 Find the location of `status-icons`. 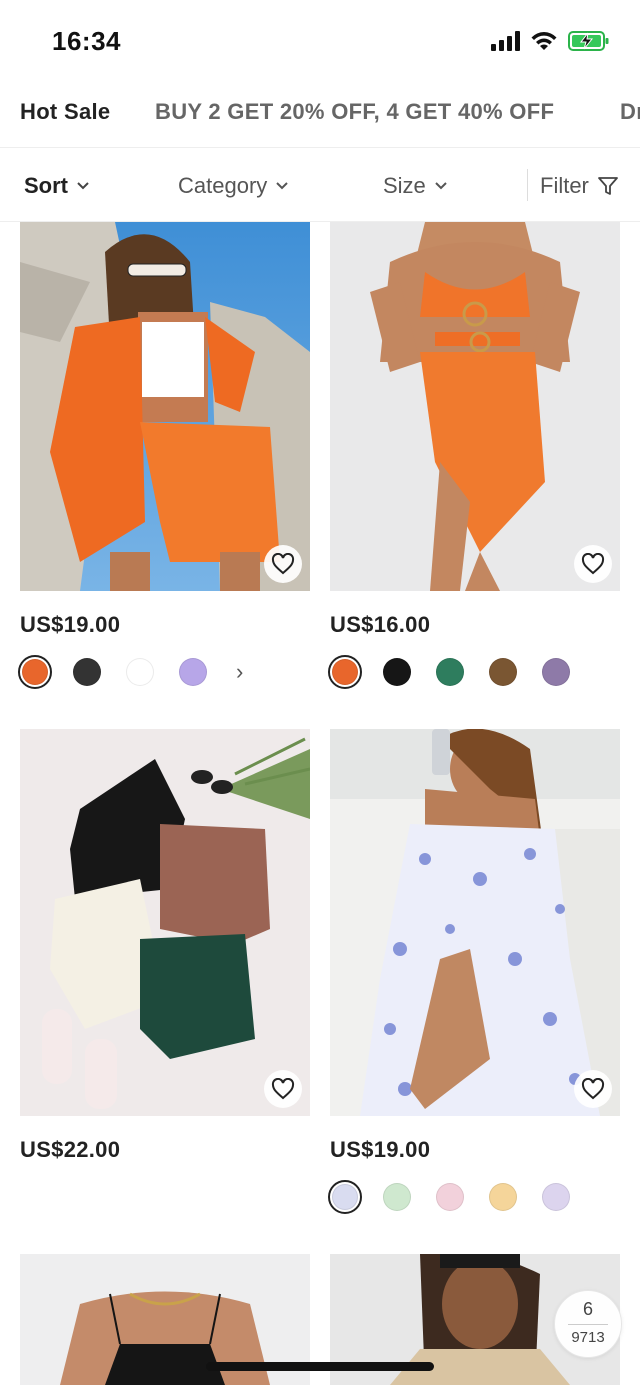

status-icons is located at coordinates (550, 41).